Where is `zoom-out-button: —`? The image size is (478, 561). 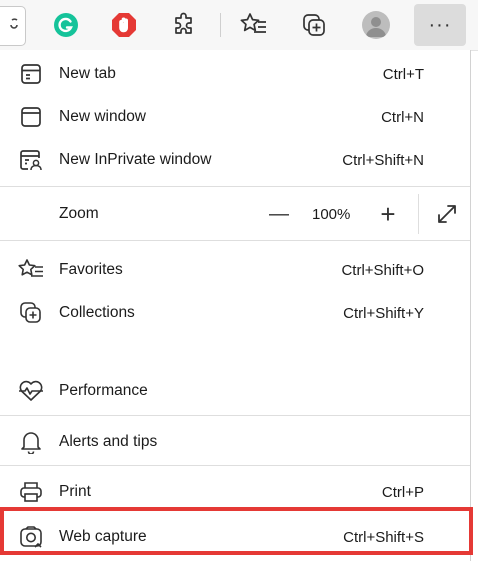
zoom-out-button: — is located at coordinates (279, 214).